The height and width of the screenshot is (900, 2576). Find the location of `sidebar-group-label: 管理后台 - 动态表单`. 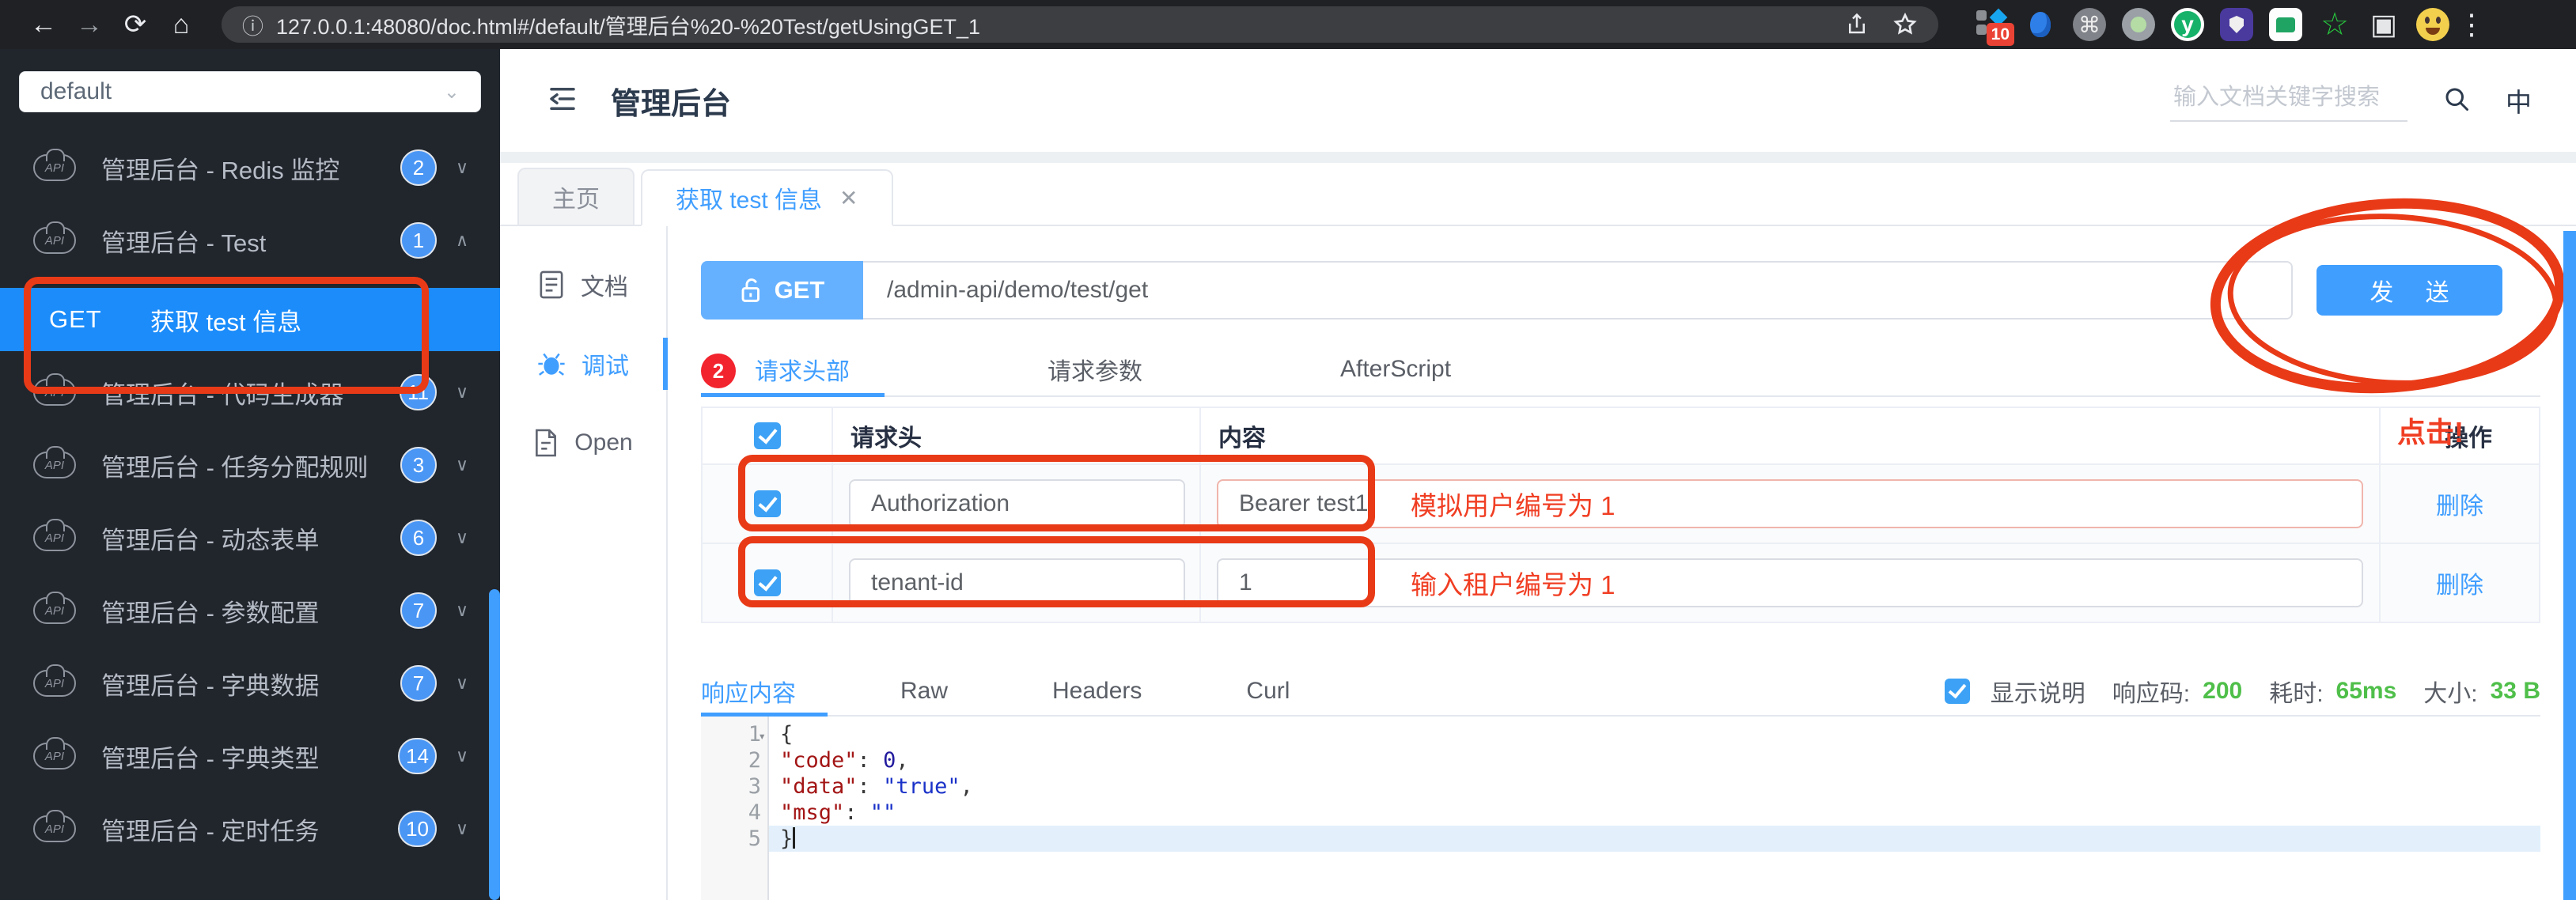

sidebar-group-label: 管理后台 - 动态表单 is located at coordinates (210, 540).